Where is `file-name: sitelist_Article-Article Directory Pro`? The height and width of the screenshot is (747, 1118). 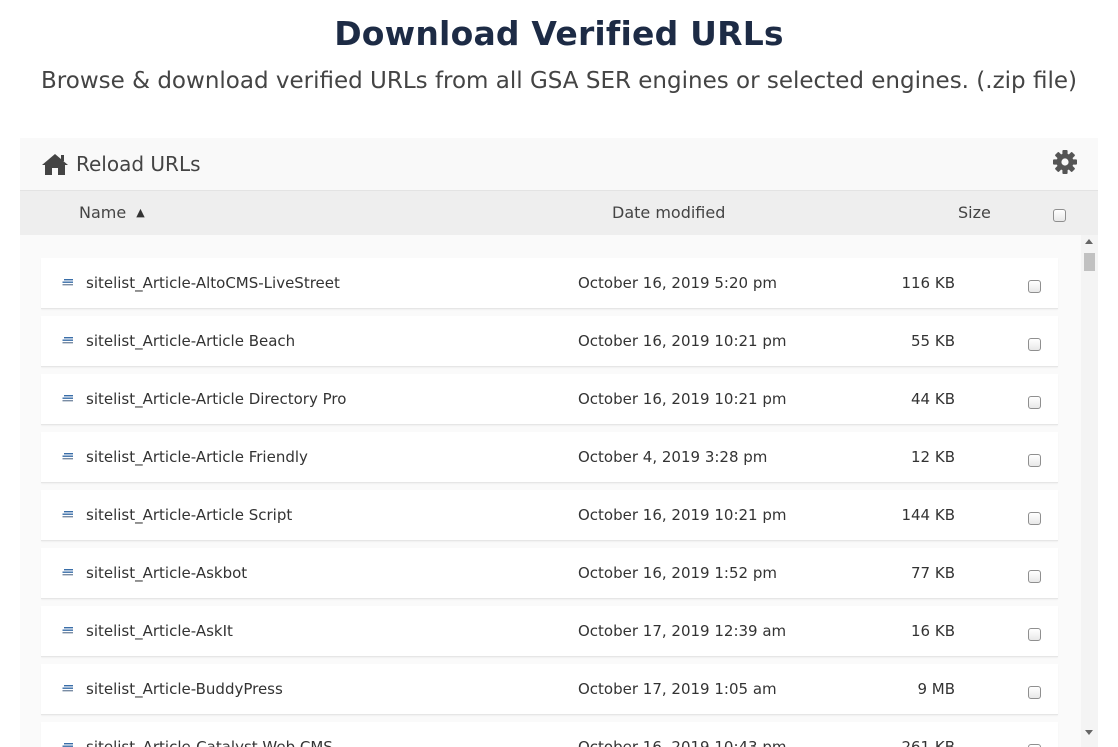
file-name: sitelist_Article-Article Directory Pro is located at coordinates (216, 399).